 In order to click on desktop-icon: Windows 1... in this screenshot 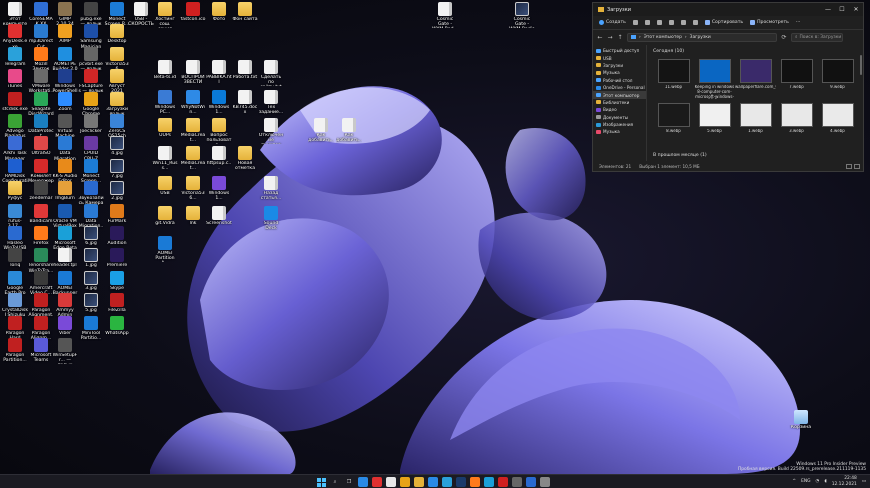, I will do `click(219, 103)`.